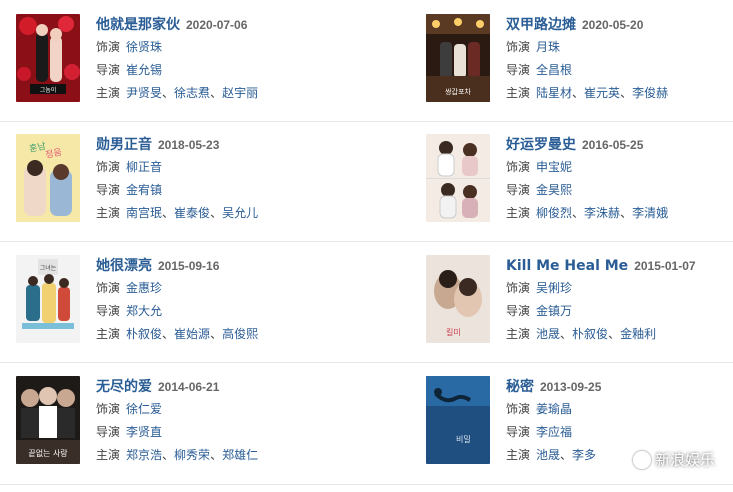 This screenshot has width=733, height=492. Describe the element at coordinates (240, 93) in the screenshot. I see `cast-member: 赵宇丽` at that location.